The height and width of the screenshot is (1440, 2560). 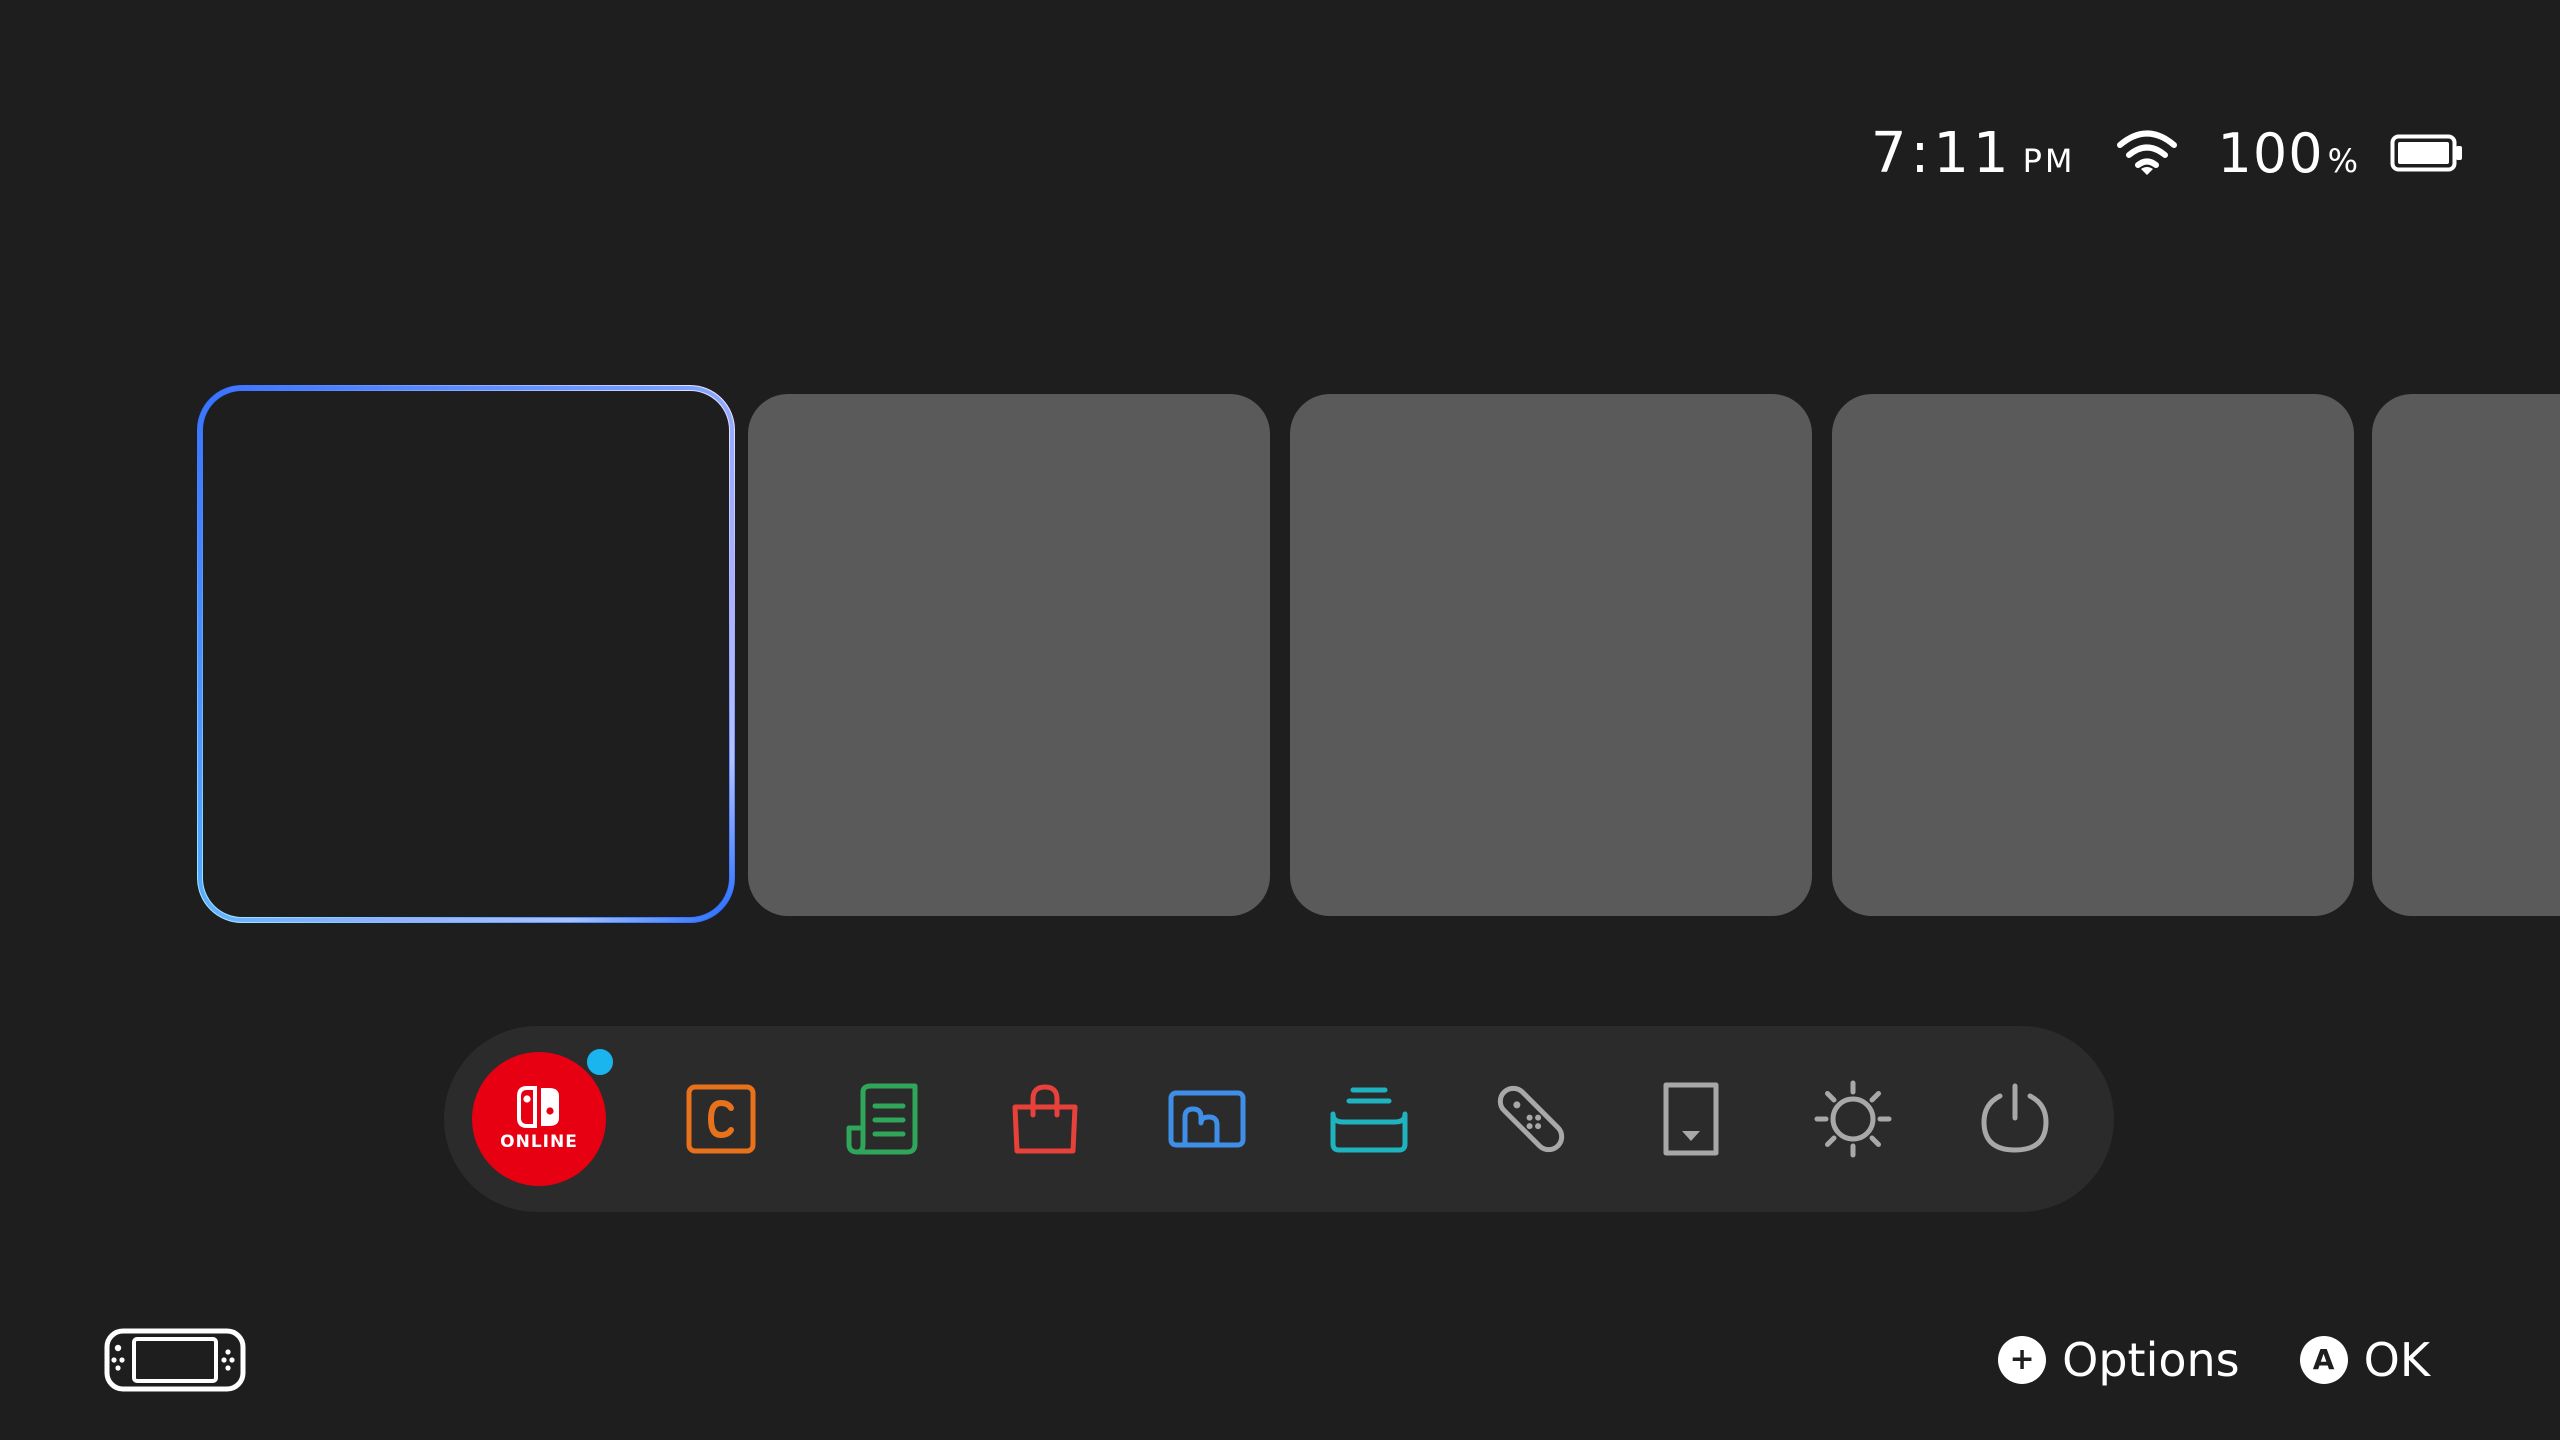 What do you see at coordinates (2147, 153) in the screenshot?
I see `wifi-icon` at bounding box center [2147, 153].